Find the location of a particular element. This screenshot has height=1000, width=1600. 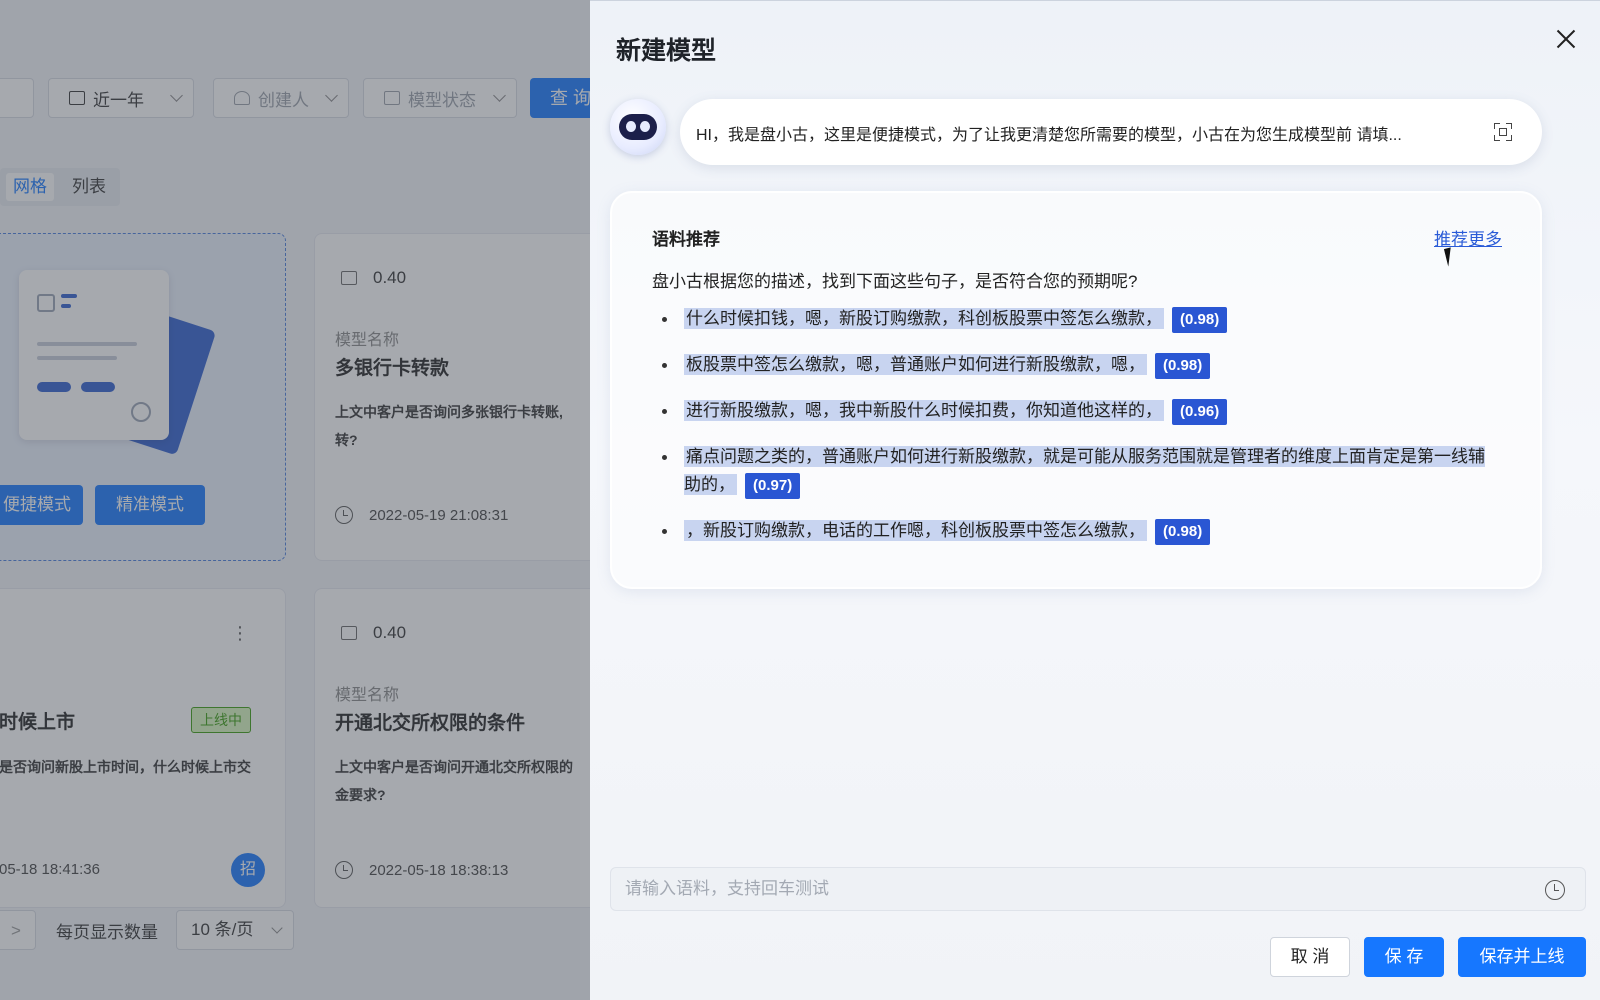

sentence-text: 板股票中签怎么缴款，嗯，普通账户如何进行新股缴款，嗯， is located at coordinates (915, 364).